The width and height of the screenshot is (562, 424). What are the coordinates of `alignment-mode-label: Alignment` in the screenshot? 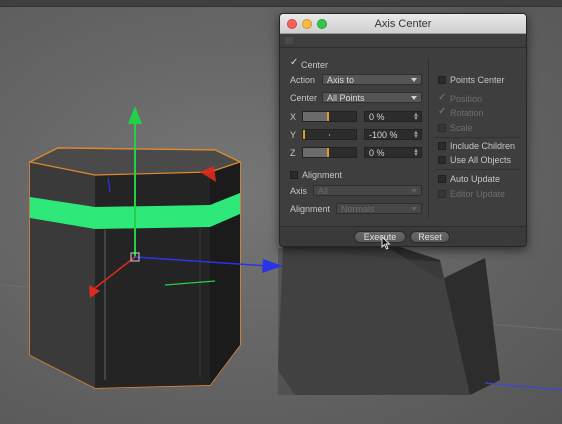 It's located at (310, 209).